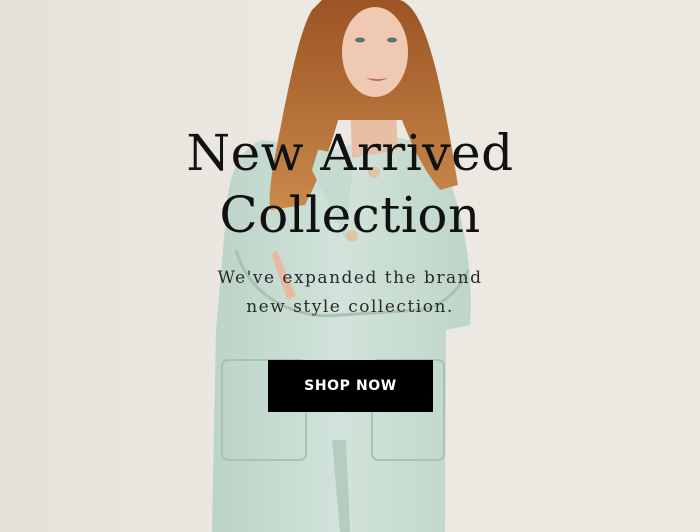 This screenshot has height=532, width=700. What do you see at coordinates (350, 153) in the screenshot?
I see `headline-line-1: New Arrived` at bounding box center [350, 153].